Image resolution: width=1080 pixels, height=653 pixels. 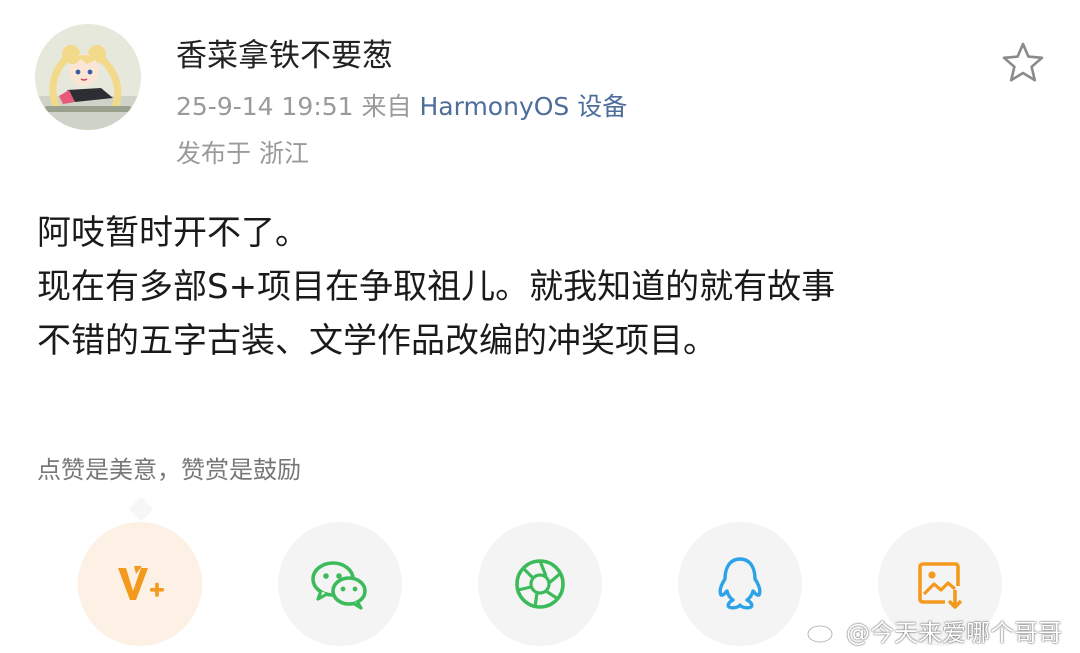 I want to click on share-moments-button, so click(x=540, y=584).